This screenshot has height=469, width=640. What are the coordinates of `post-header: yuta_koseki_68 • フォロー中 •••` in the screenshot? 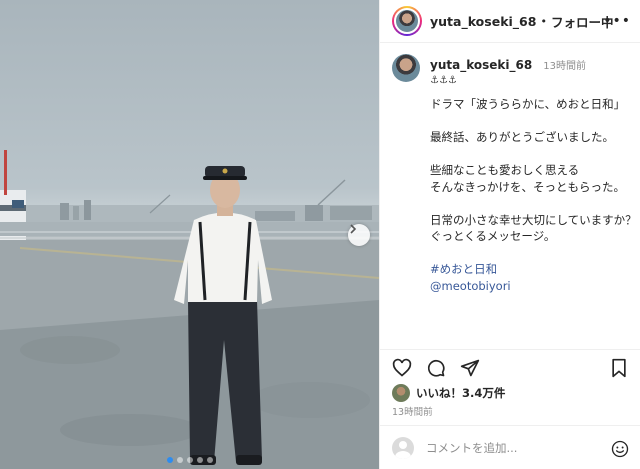 It's located at (510, 21).